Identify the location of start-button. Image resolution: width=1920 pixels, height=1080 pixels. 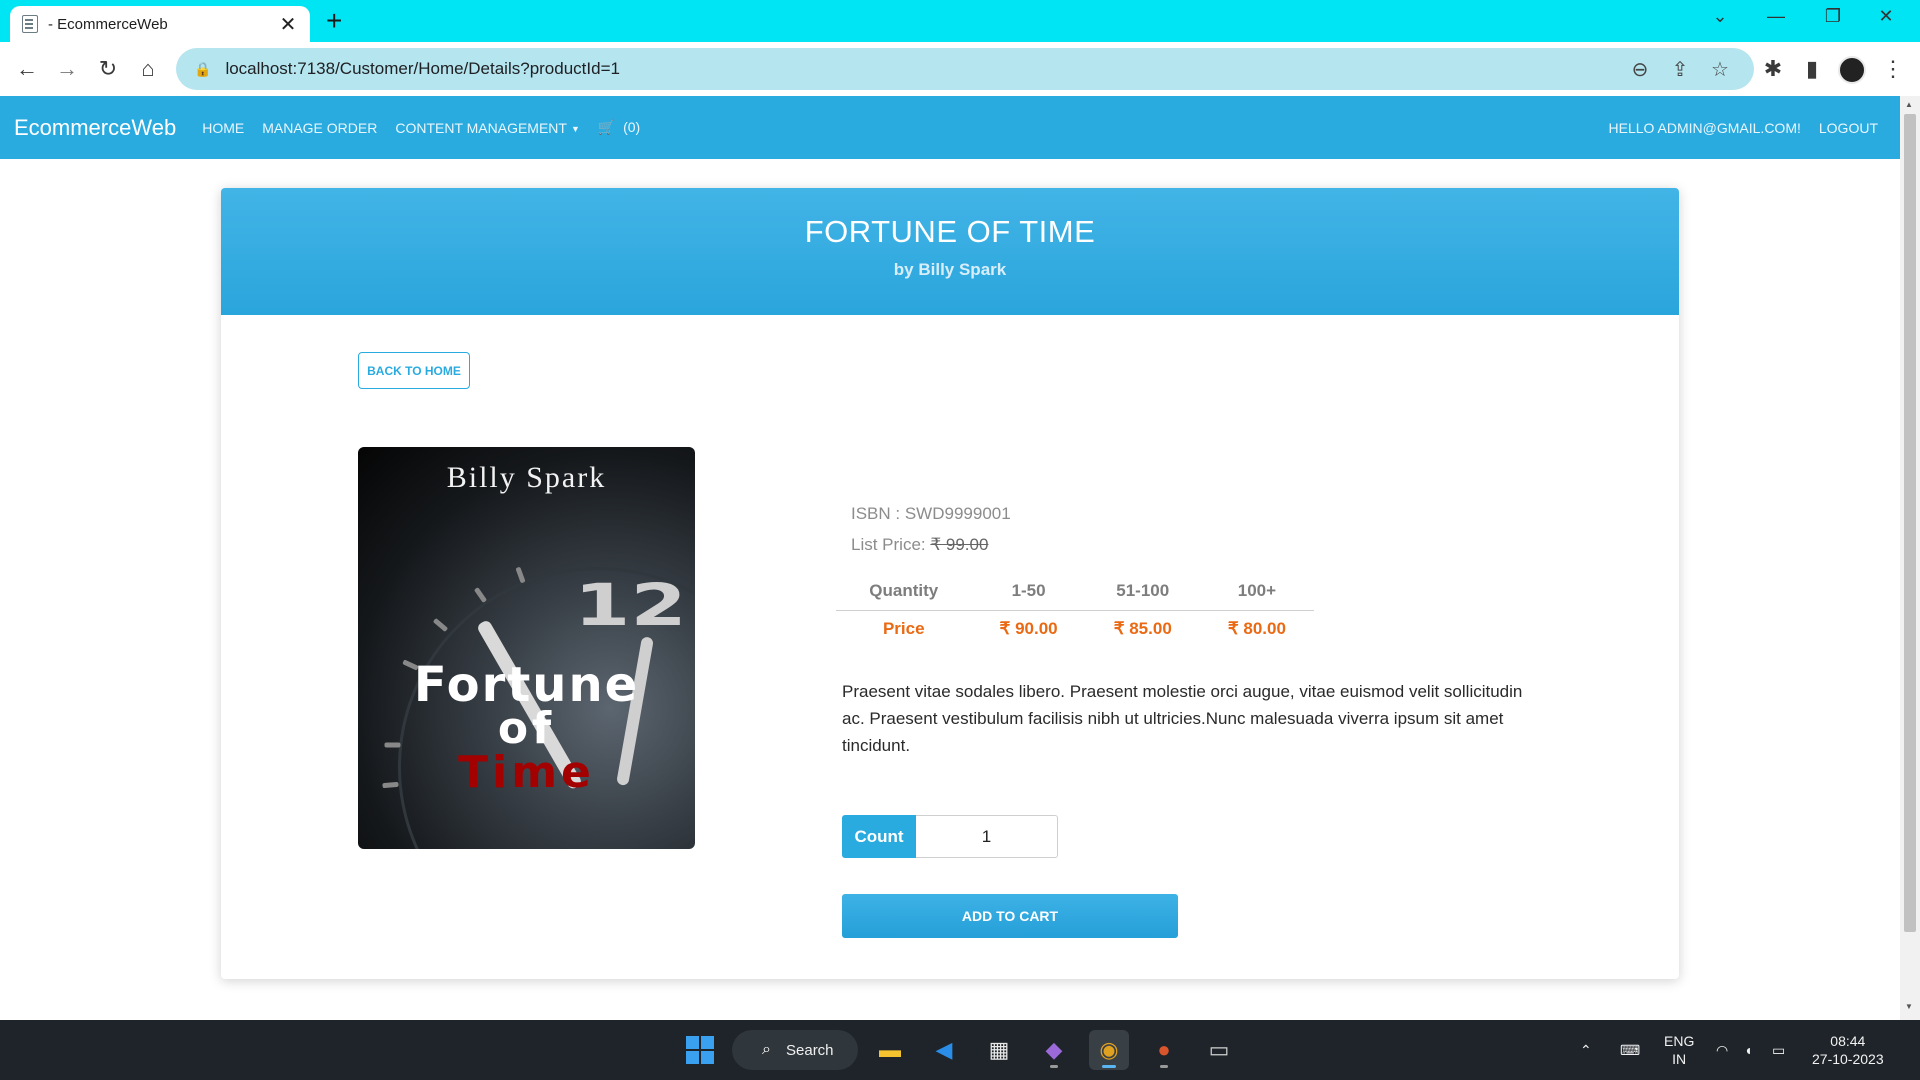
(700, 1050).